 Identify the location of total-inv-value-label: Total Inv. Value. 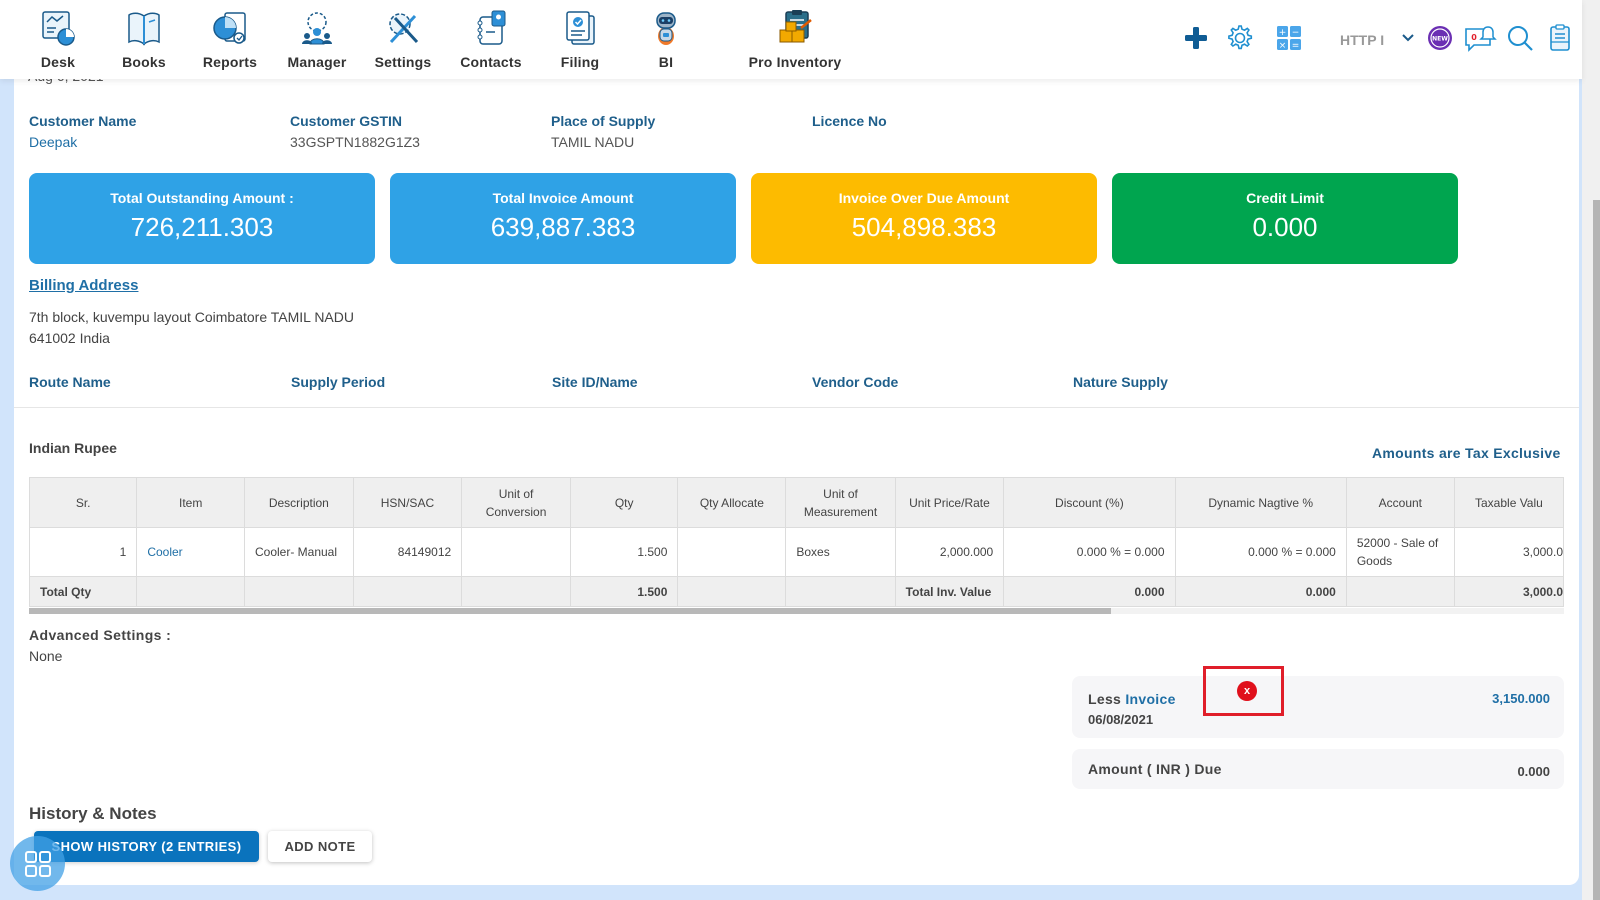
(949, 591).